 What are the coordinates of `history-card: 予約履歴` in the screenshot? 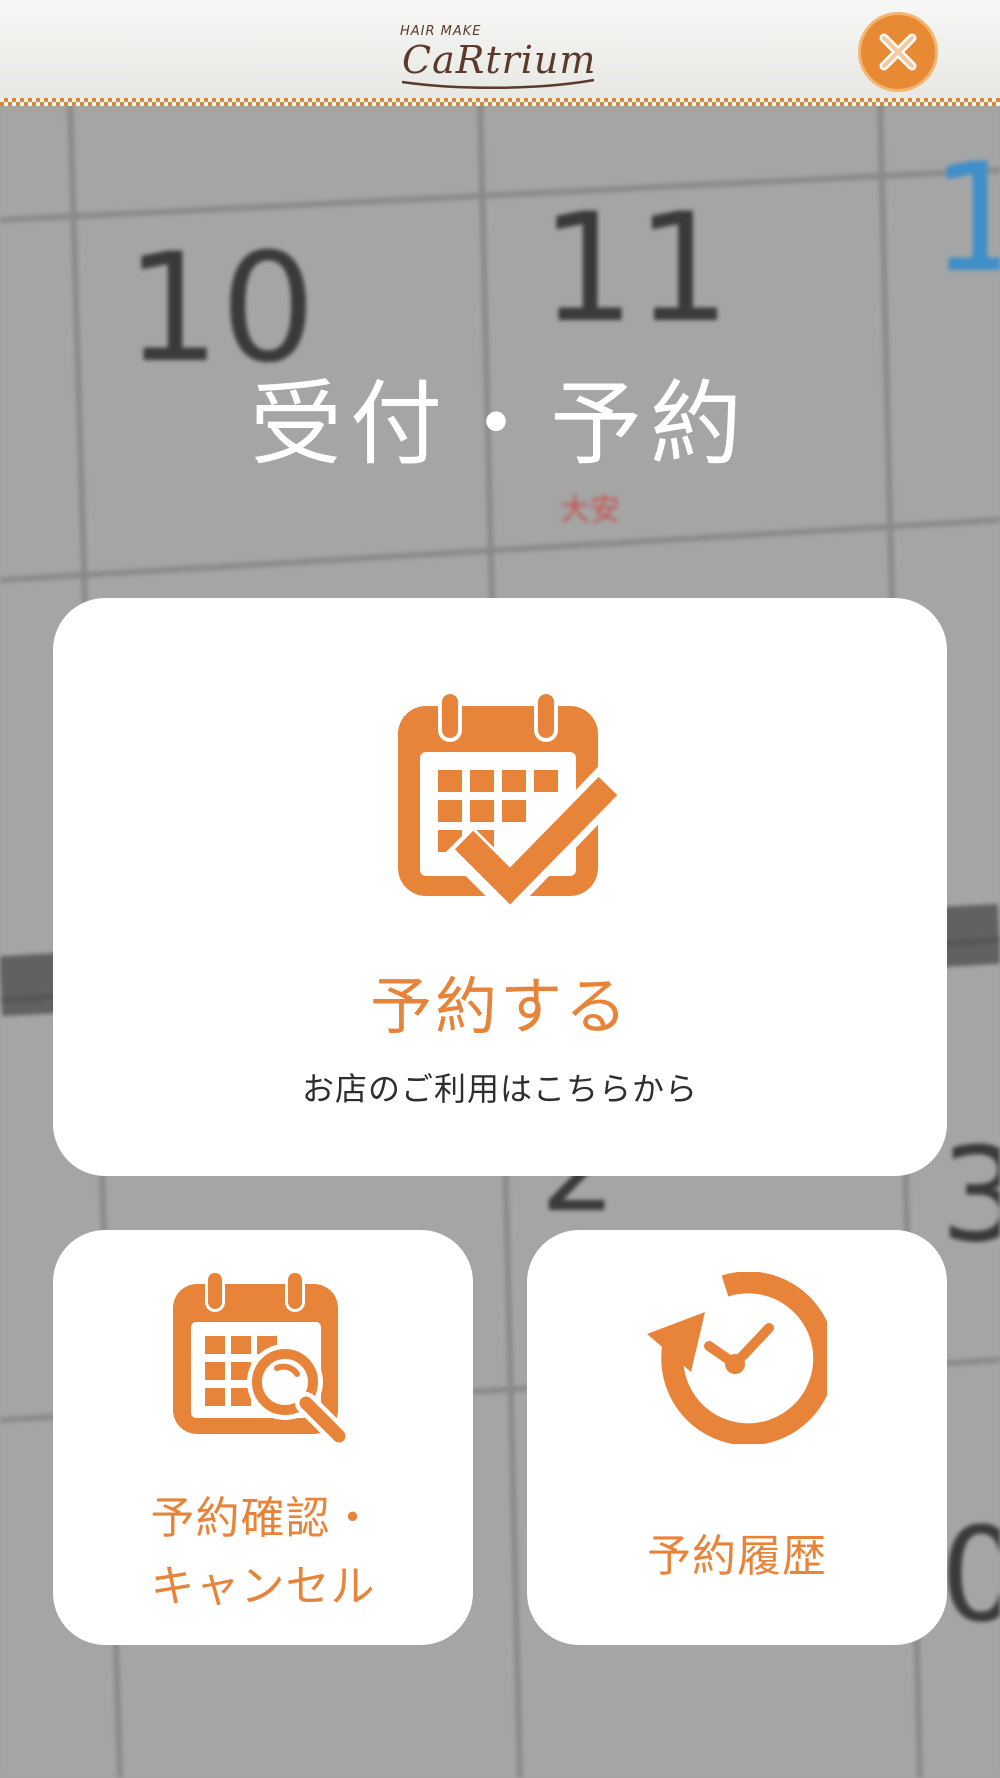 It's located at (737, 1437).